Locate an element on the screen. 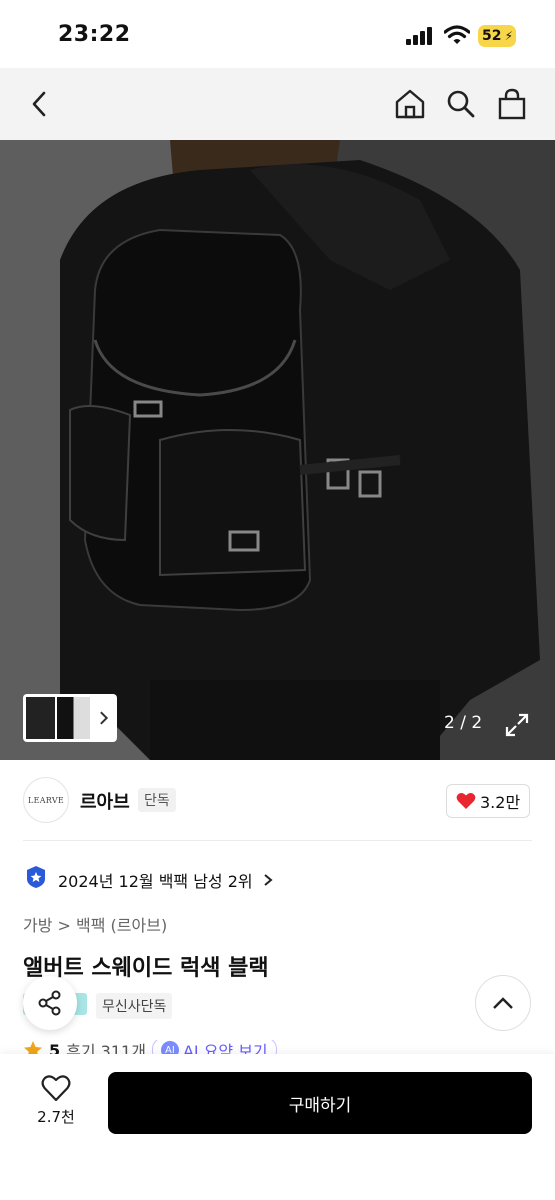  battery-indicator: 52 ⚡ is located at coordinates (497, 36).